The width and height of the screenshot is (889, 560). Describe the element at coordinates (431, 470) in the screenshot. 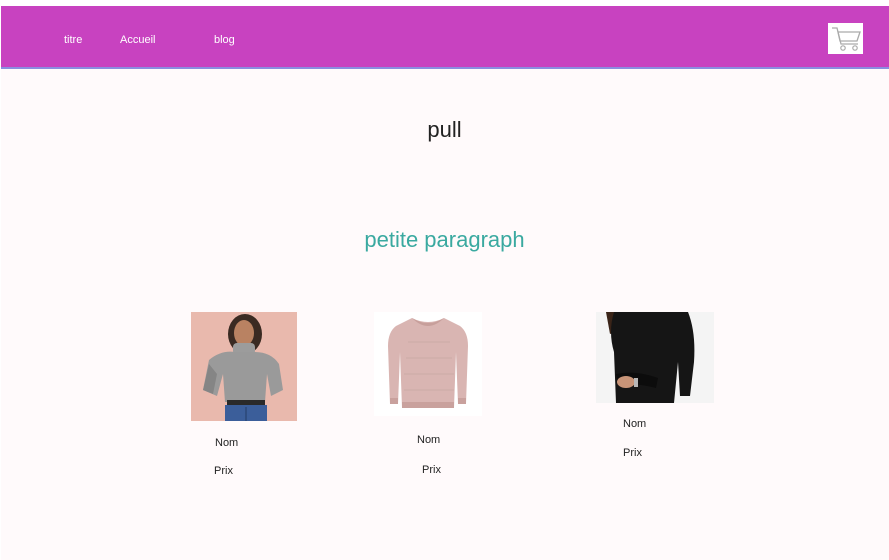

I see `product-2-price: Prix` at that location.